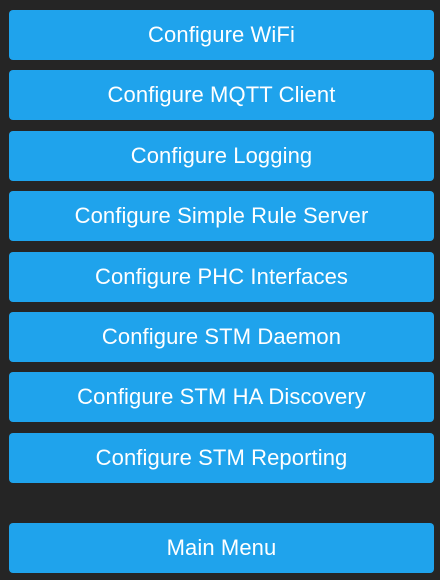 This screenshot has height=580, width=440. Describe the element at coordinates (221, 336) in the screenshot. I see `configure-stm-daemon-button: Configure STM Daemon` at that location.